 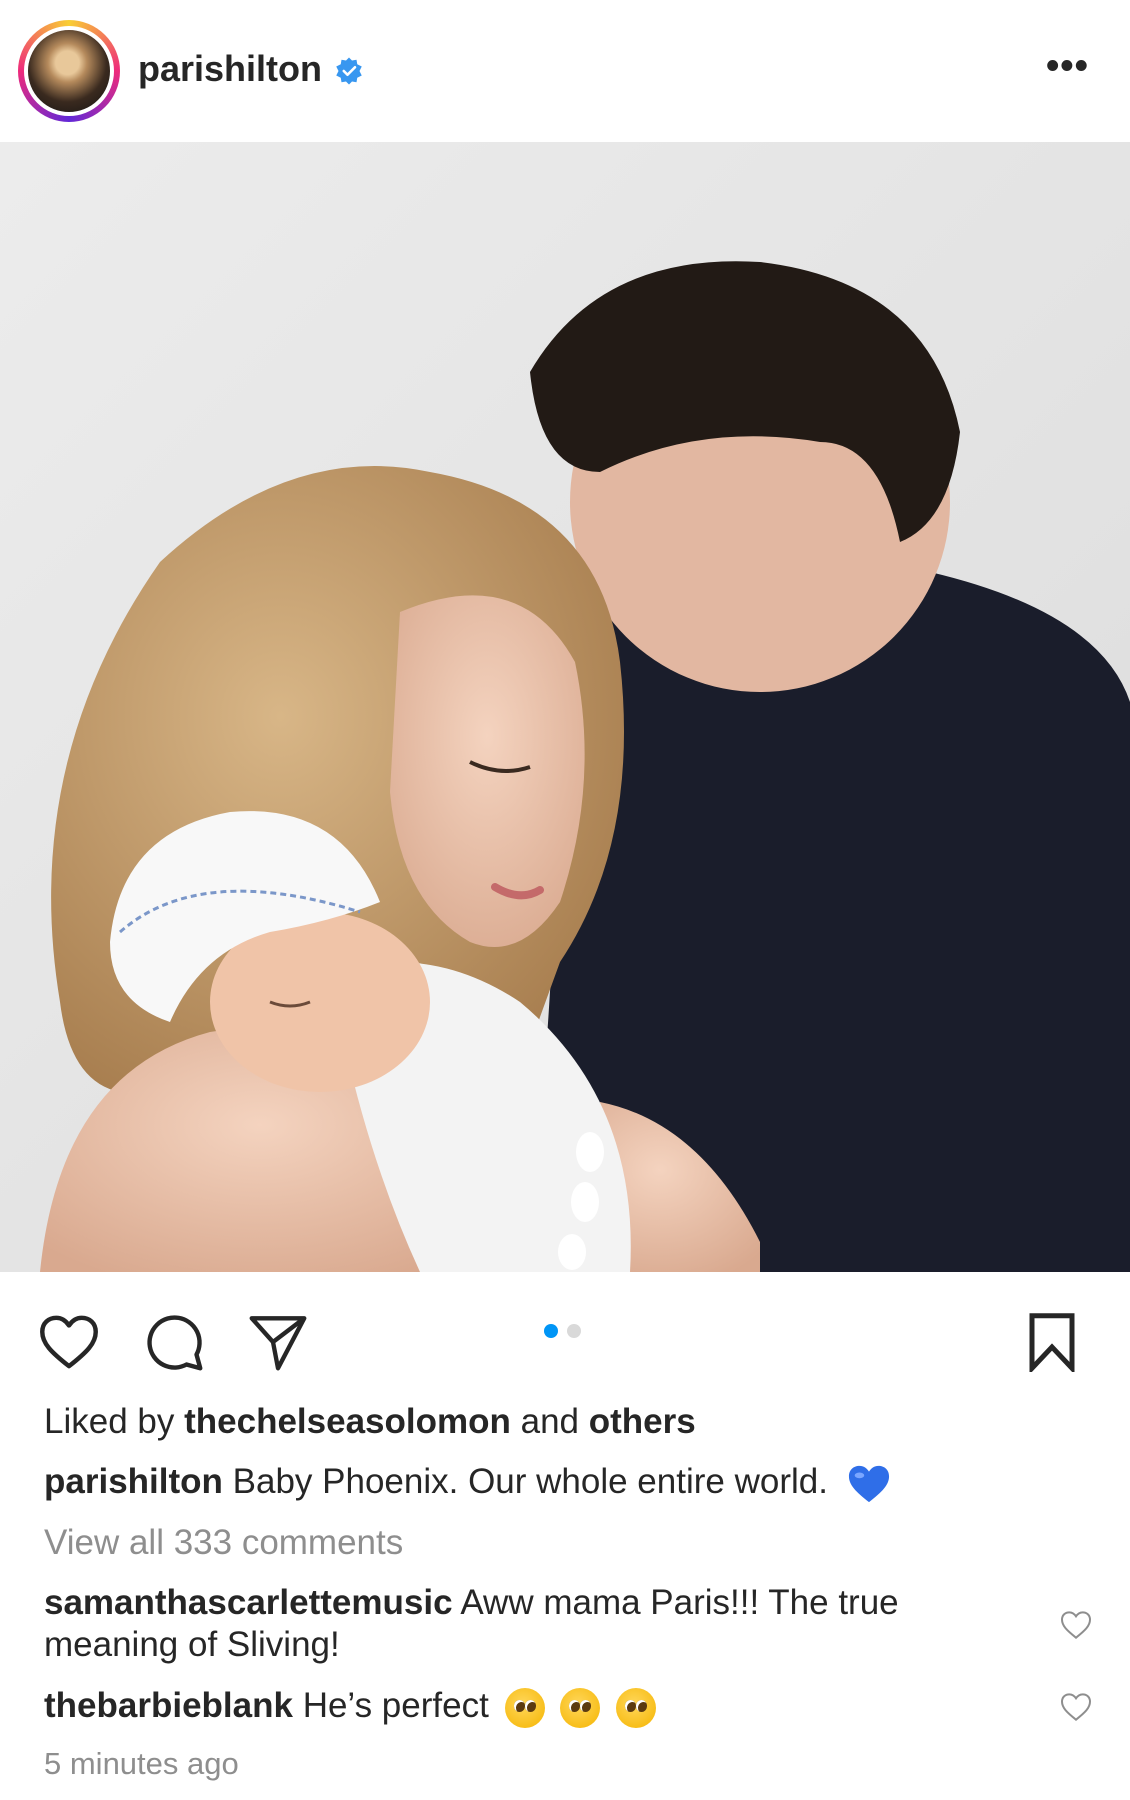 I want to click on post-timestamp: 5 minutes ago, so click(x=141, y=1763).